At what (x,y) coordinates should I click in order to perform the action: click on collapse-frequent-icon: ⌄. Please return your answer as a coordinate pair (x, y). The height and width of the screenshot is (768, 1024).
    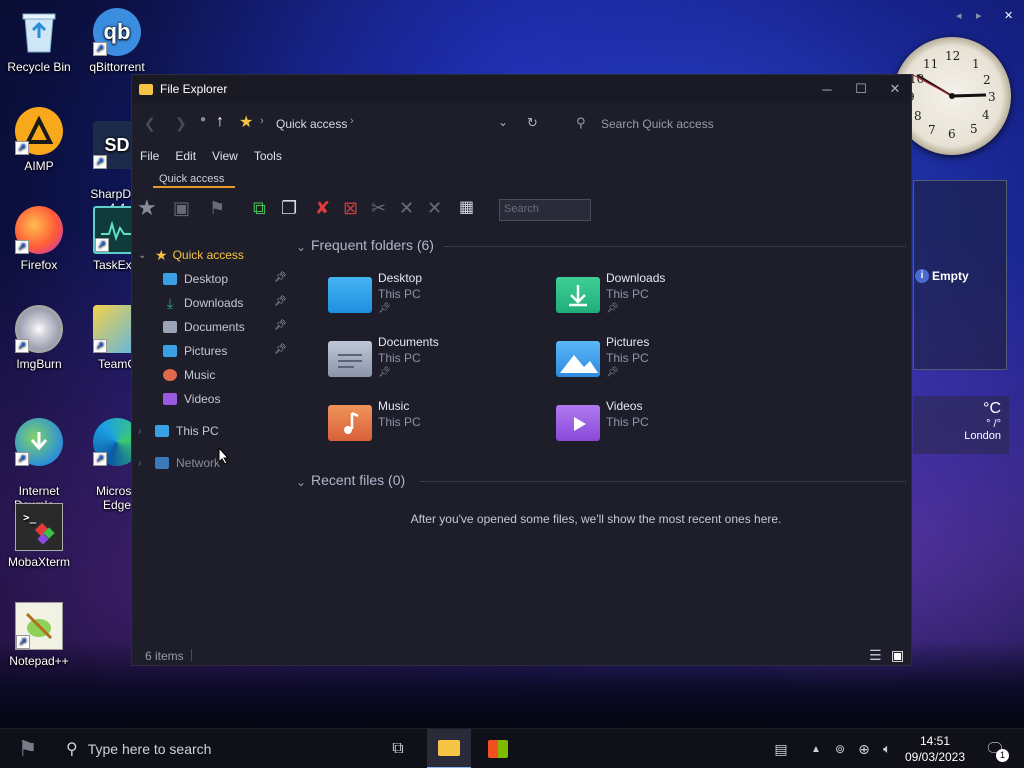
    Looking at the image, I should click on (301, 247).